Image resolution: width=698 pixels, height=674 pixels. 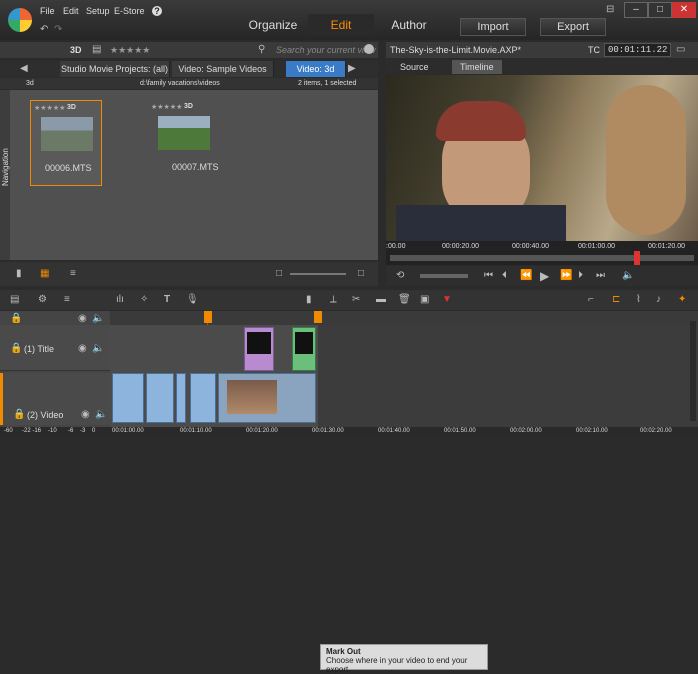 I want to click on scrub-bar, so click(x=542, y=258).